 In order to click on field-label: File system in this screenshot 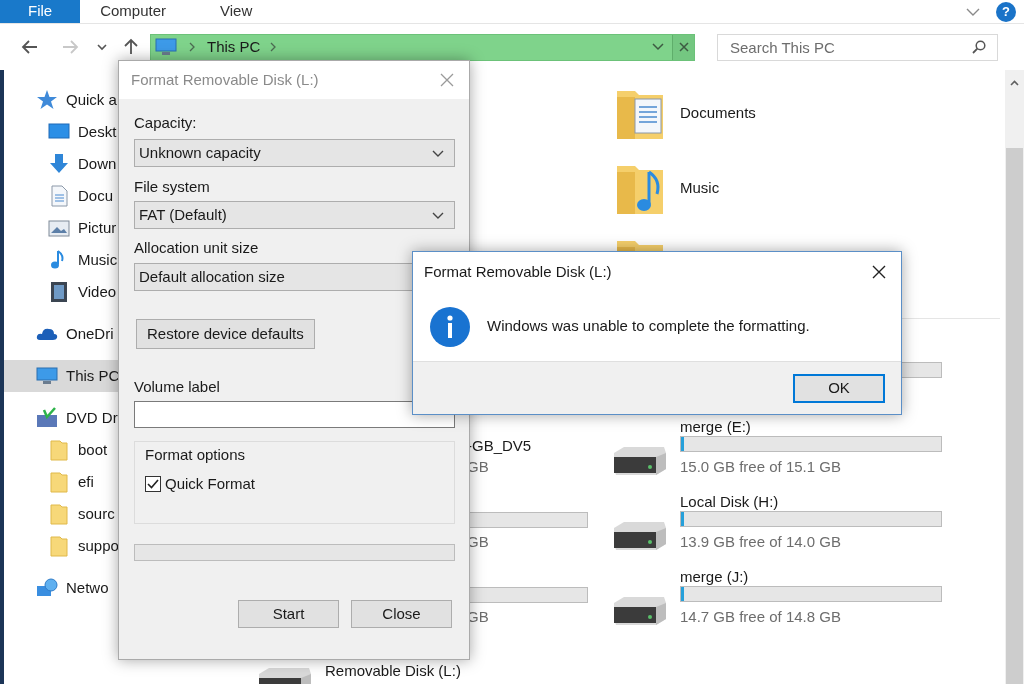, I will do `click(172, 187)`.